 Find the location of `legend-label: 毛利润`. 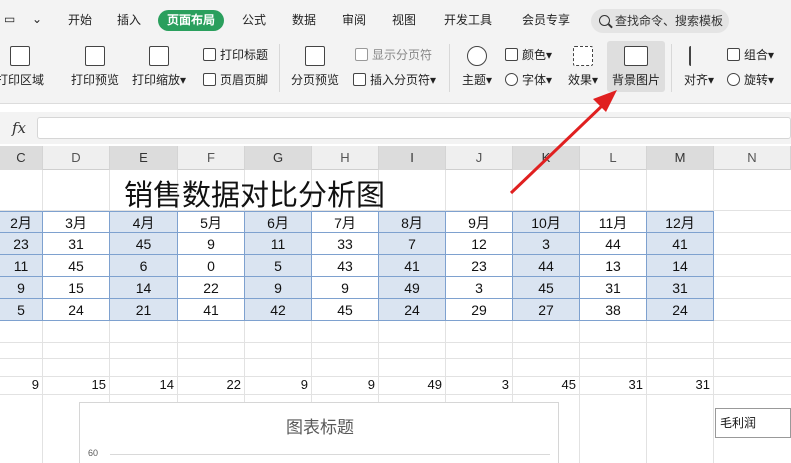

legend-label: 毛利润 is located at coordinates (753, 423).